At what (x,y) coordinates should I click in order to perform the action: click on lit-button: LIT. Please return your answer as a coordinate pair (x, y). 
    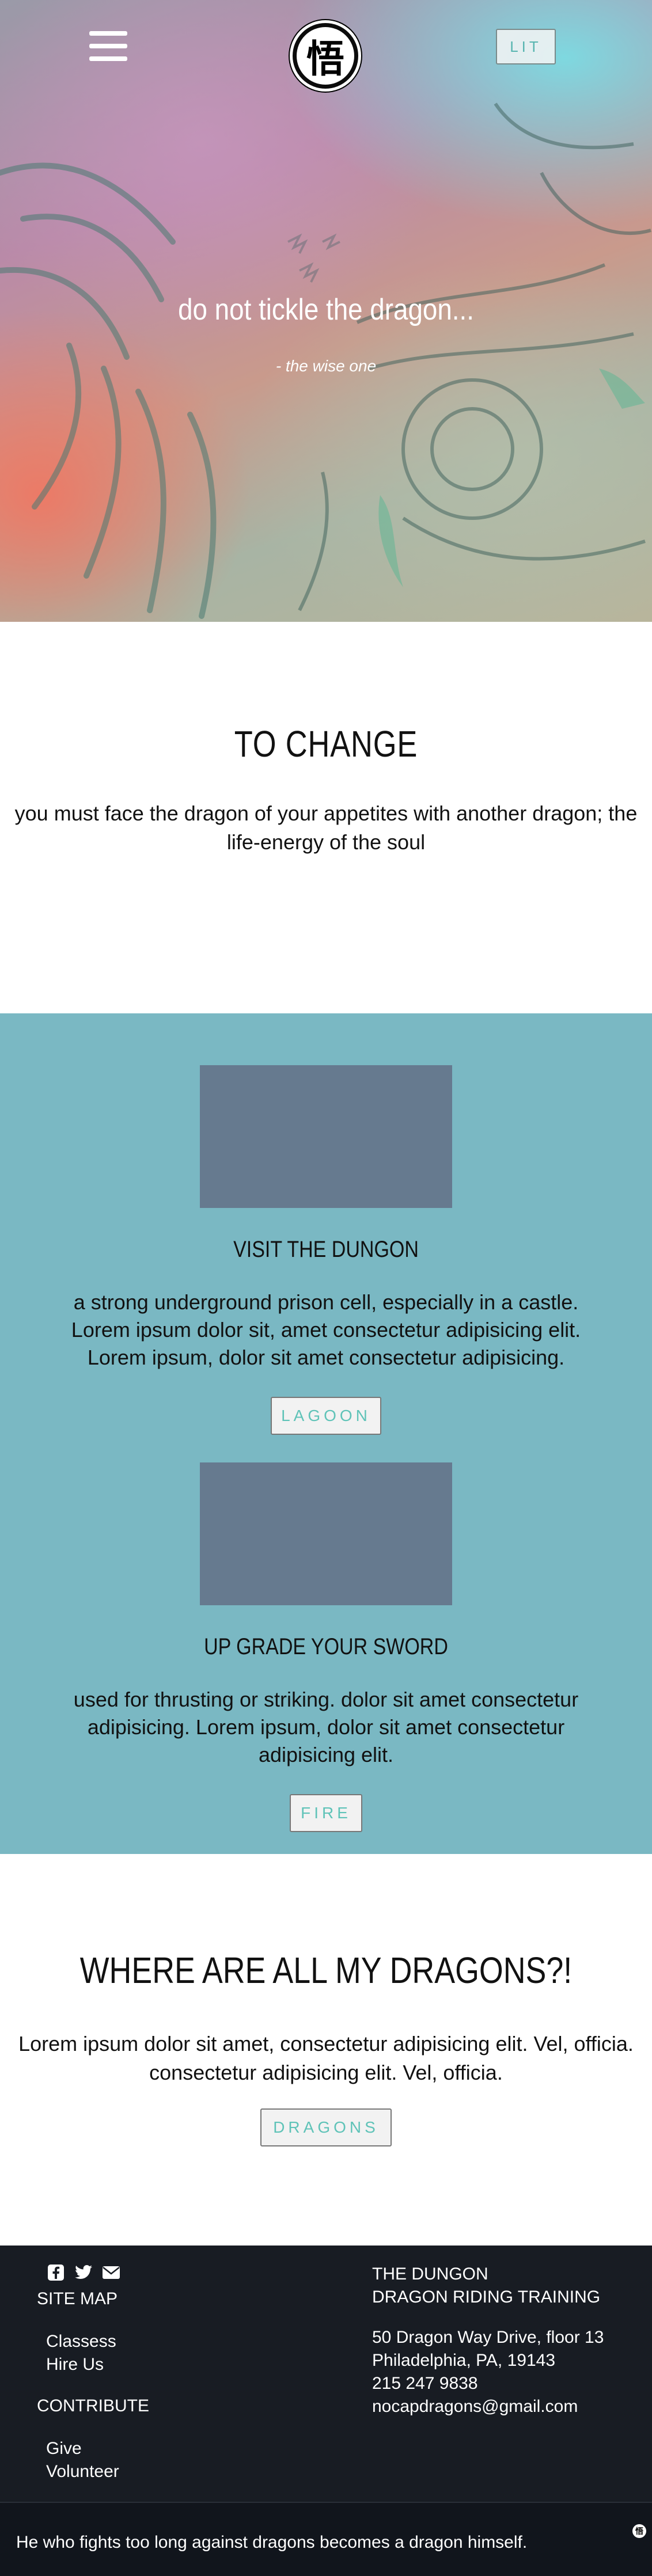
    Looking at the image, I should click on (526, 46).